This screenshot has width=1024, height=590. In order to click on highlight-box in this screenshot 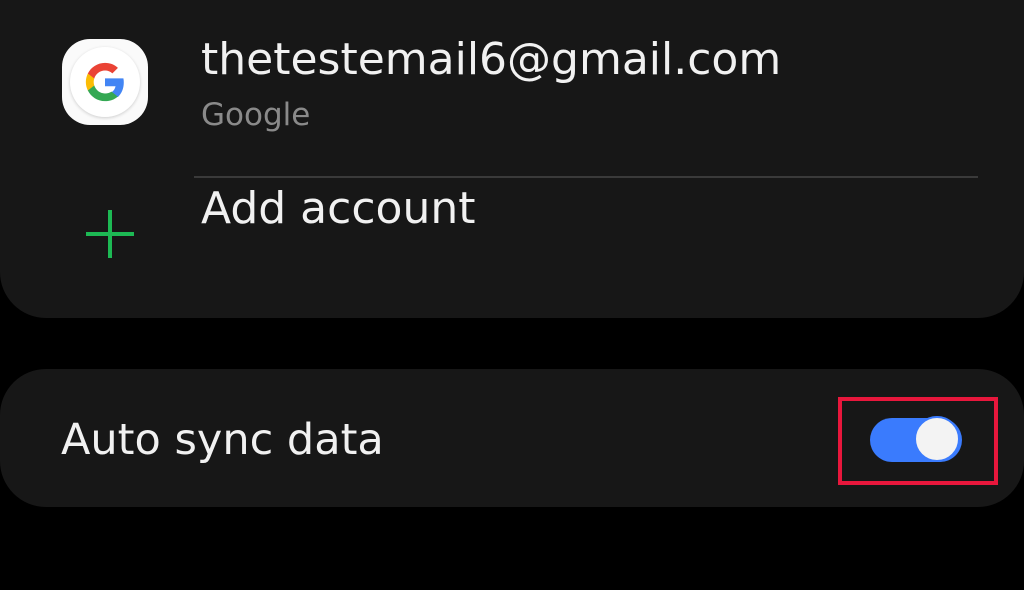, I will do `click(918, 441)`.